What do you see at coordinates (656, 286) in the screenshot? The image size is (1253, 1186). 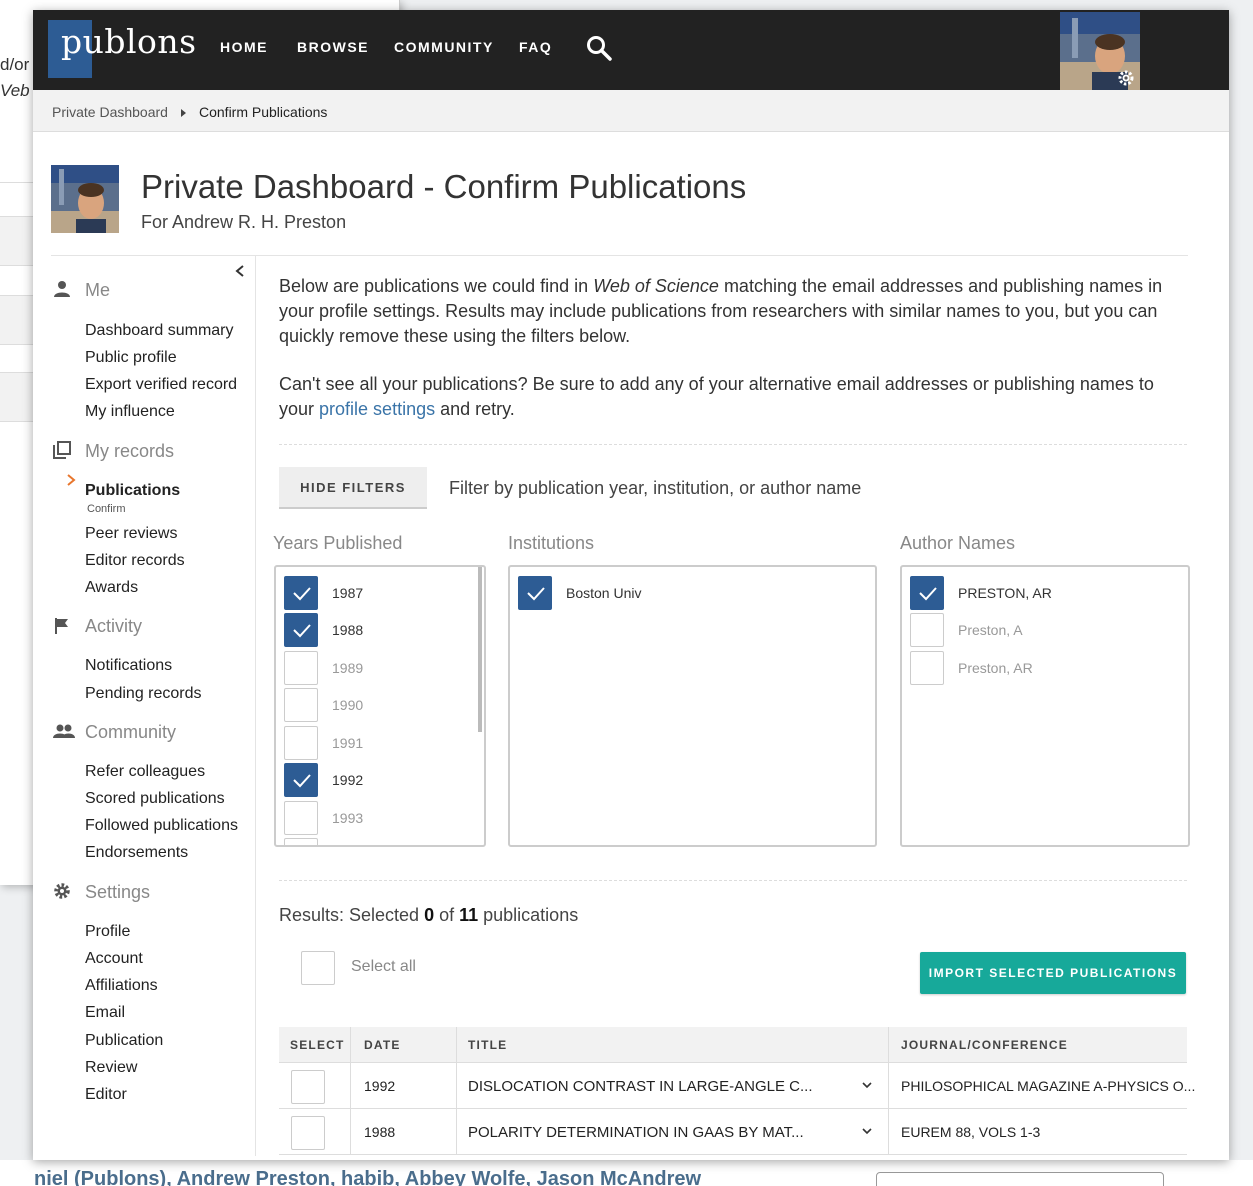 I see `web-of-science-emphasis: Web of Science` at bounding box center [656, 286].